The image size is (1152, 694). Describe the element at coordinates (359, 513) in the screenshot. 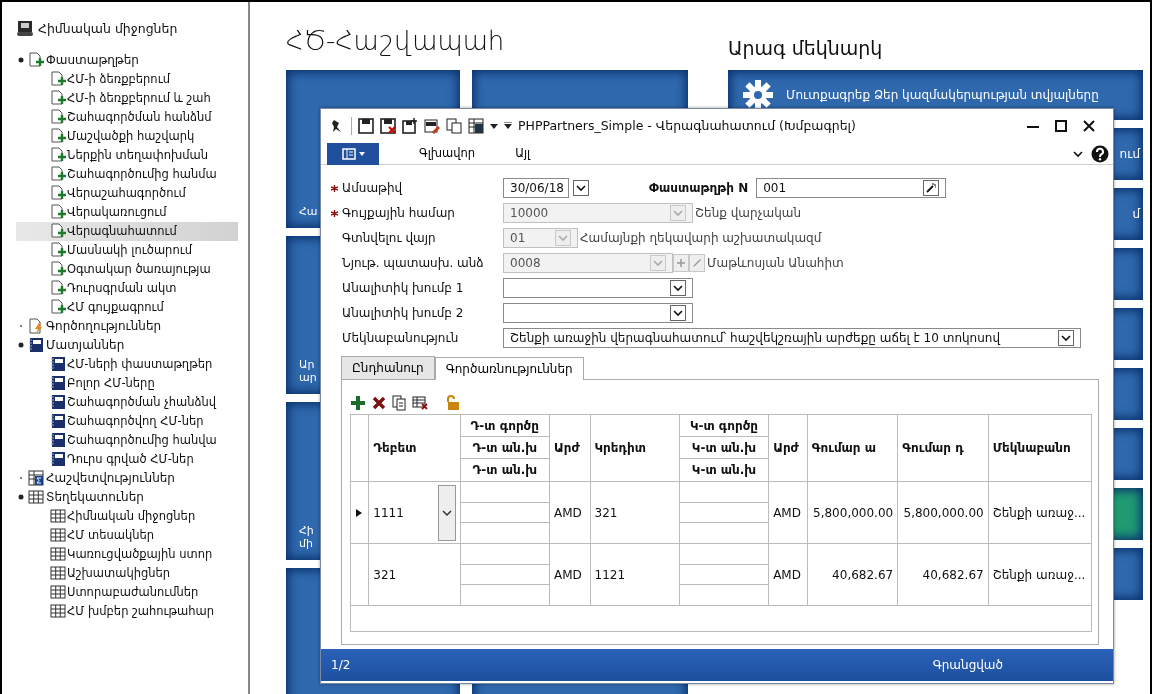

I see `row-pointer-icon` at that location.